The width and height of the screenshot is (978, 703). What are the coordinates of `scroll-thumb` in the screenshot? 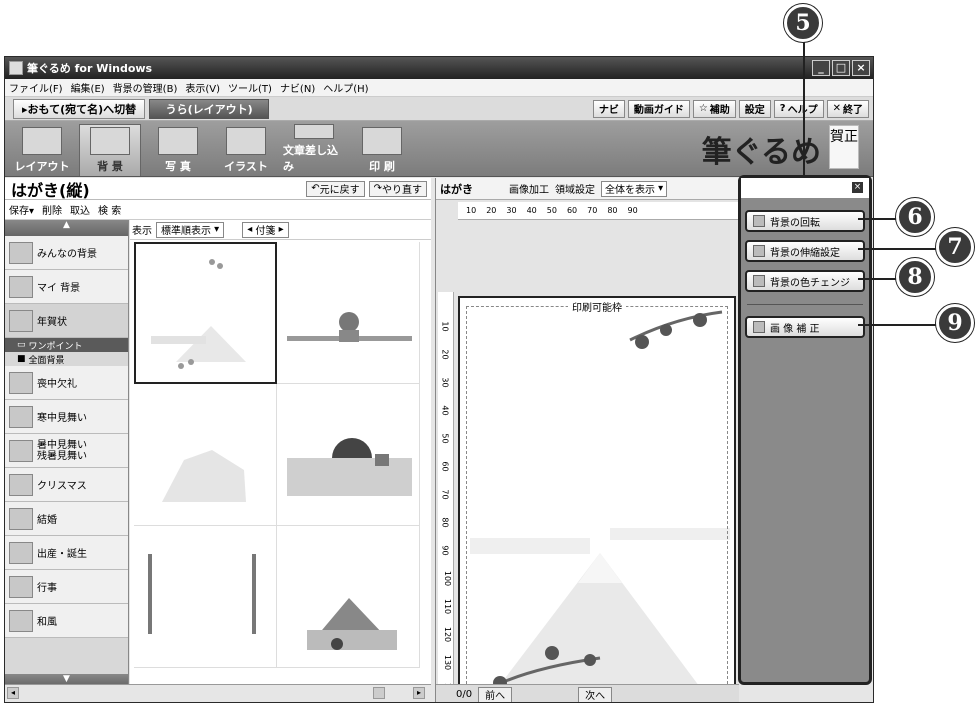 It's located at (379, 693).